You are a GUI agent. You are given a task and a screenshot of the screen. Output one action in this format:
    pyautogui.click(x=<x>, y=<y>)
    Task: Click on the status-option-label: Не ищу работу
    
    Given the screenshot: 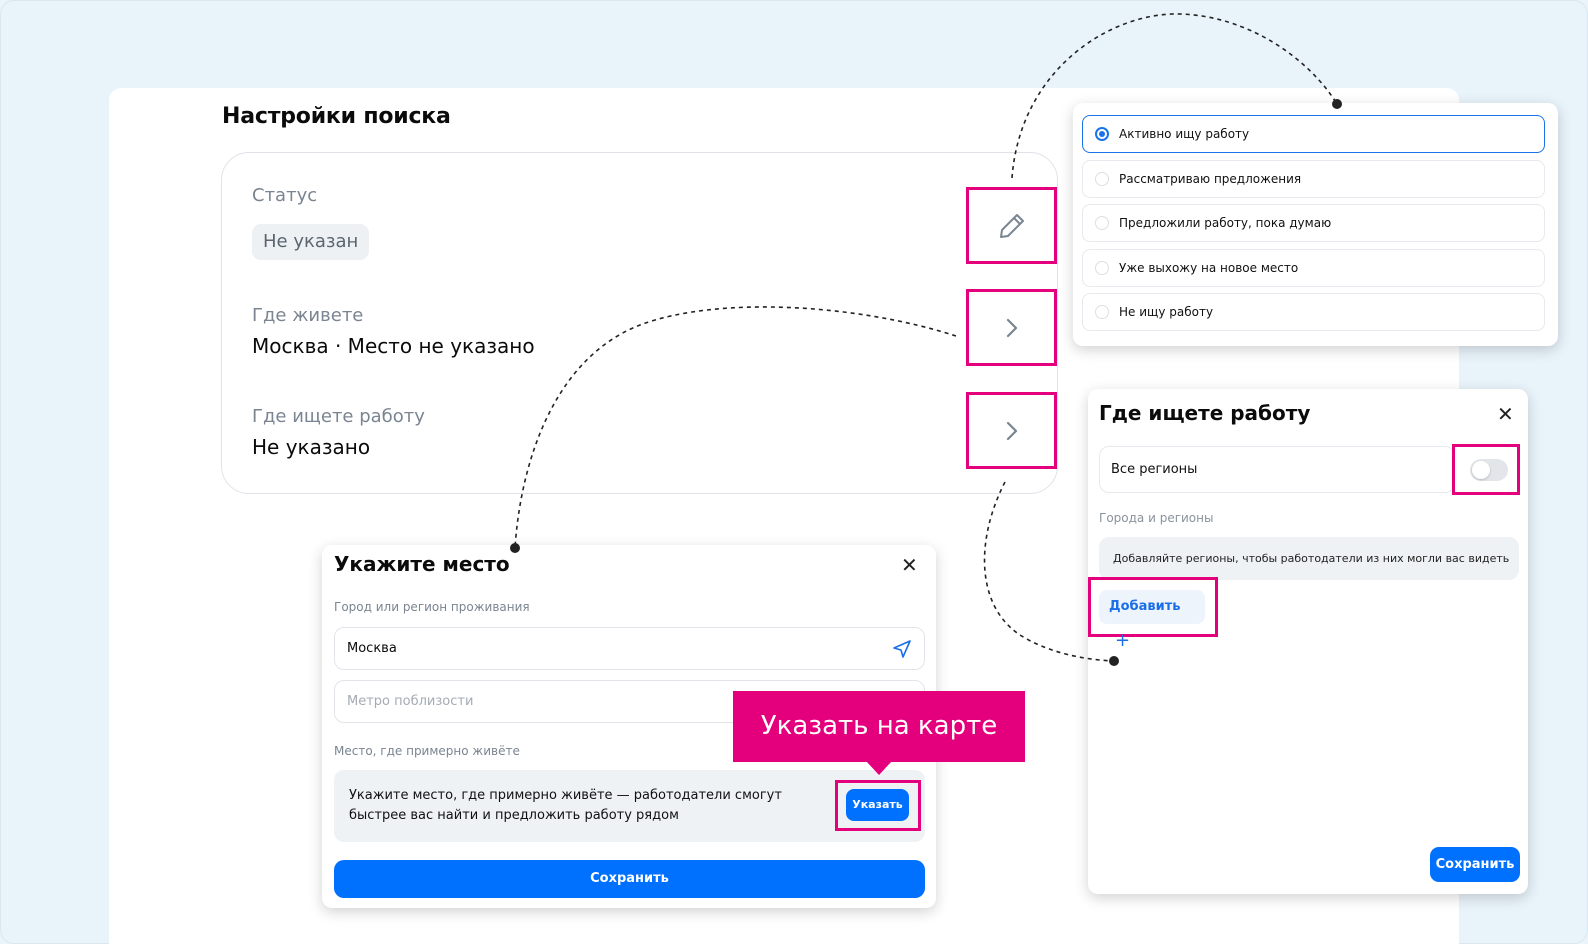 What is the action you would take?
    pyautogui.click(x=1166, y=312)
    